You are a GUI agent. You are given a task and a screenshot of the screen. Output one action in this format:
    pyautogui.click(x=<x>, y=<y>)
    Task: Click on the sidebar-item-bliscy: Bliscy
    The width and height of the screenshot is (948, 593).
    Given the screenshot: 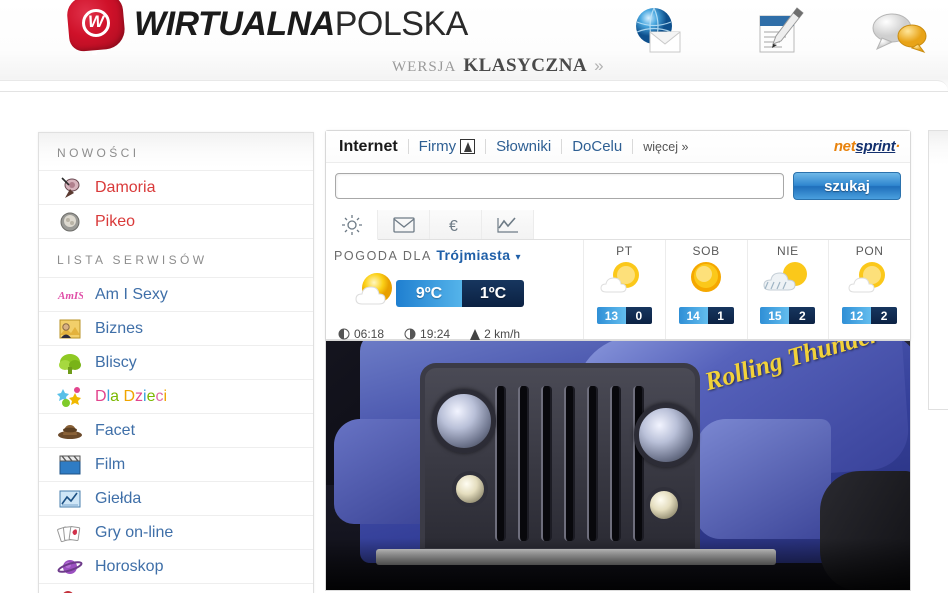 What is the action you would take?
    pyautogui.click(x=176, y=362)
    